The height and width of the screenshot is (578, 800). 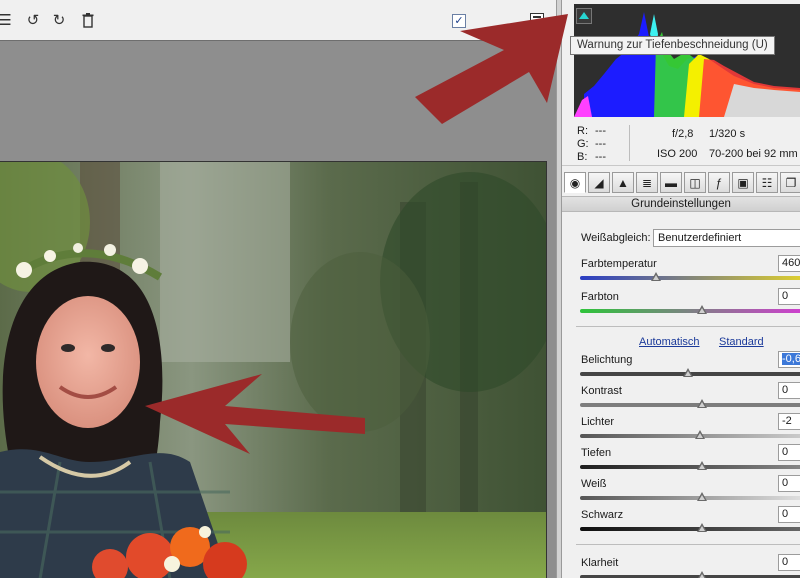 What do you see at coordinates (575, 182) in the screenshot?
I see `tab-basic: ◉` at bounding box center [575, 182].